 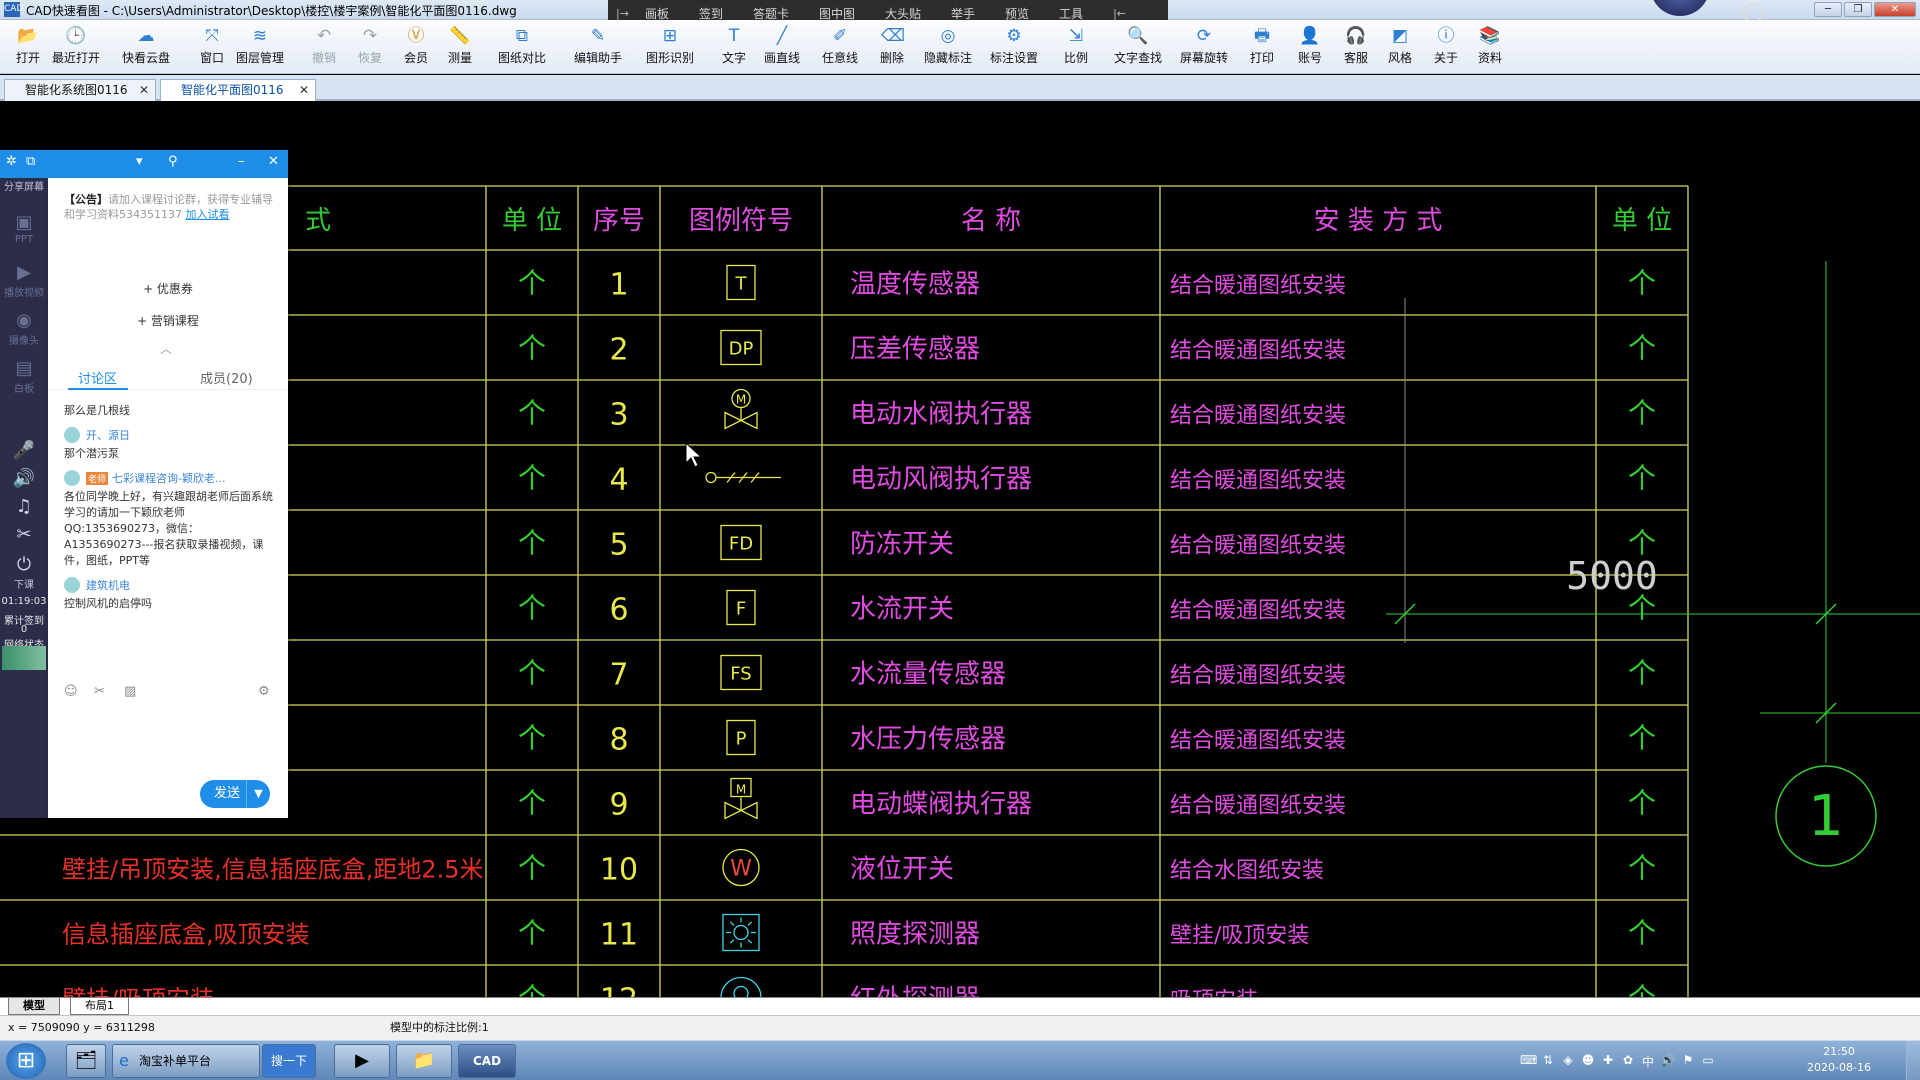 What do you see at coordinates (362, 1061) in the screenshot?
I see `media-app-icon: ▶` at bounding box center [362, 1061].